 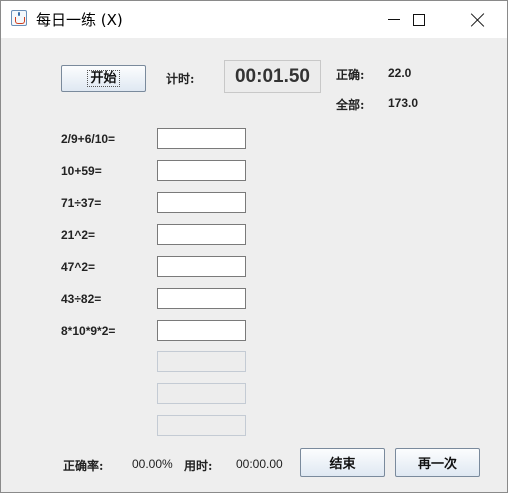 I want to click on end-button-label: 结束, so click(x=342, y=464).